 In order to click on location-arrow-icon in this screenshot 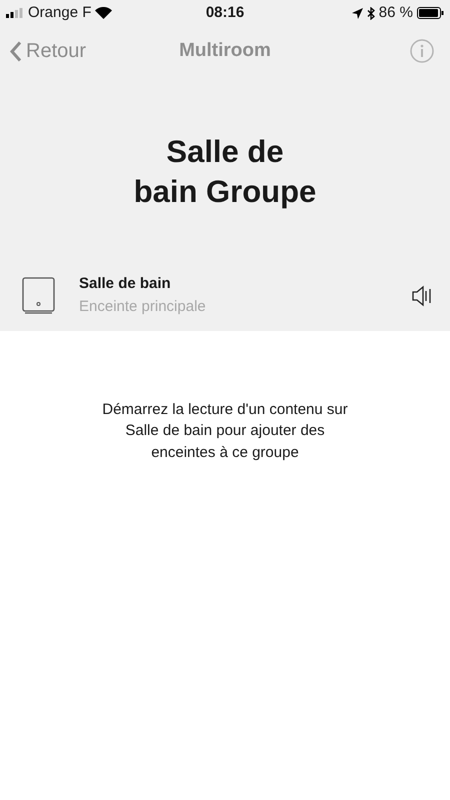, I will do `click(357, 13)`.